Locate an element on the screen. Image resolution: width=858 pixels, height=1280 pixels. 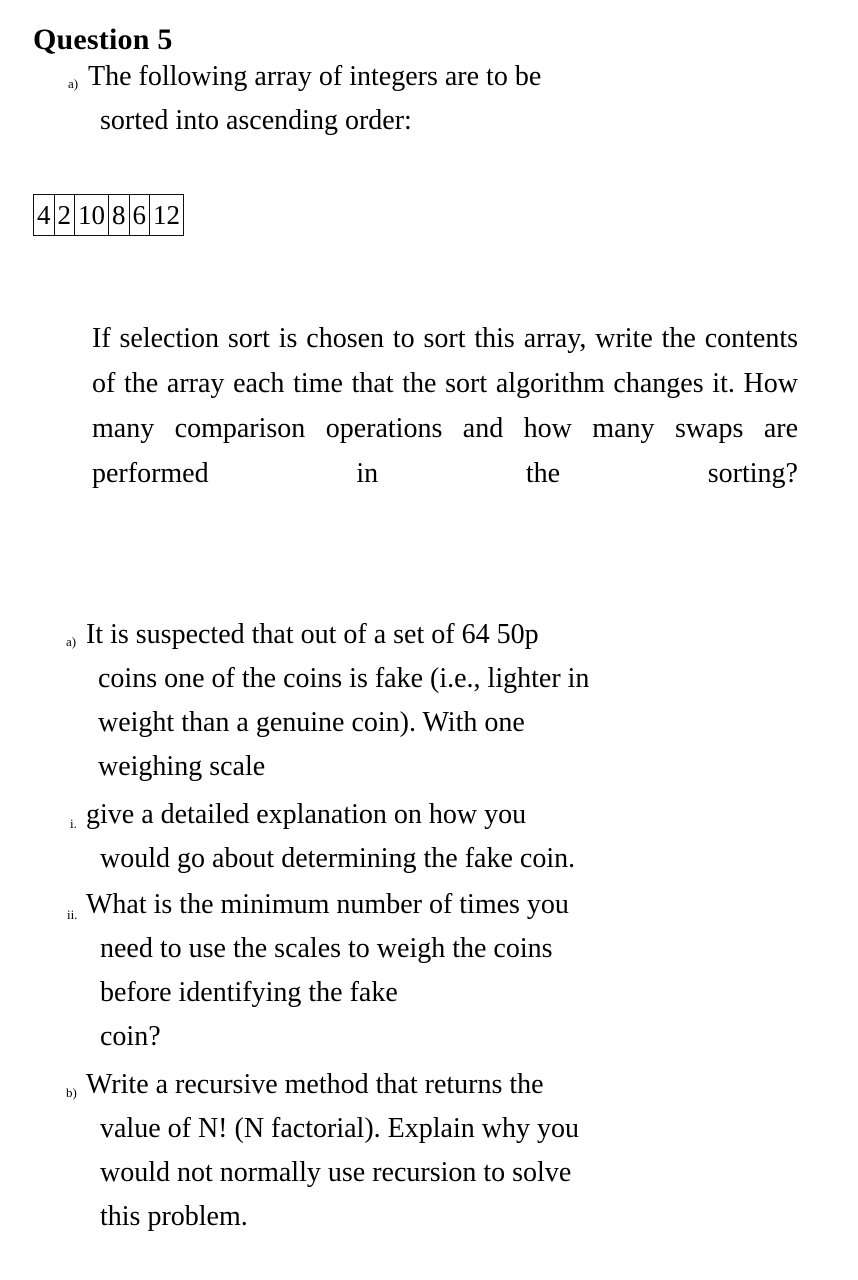
list-marker-roman-i: i. is located at coordinates (73, 823).